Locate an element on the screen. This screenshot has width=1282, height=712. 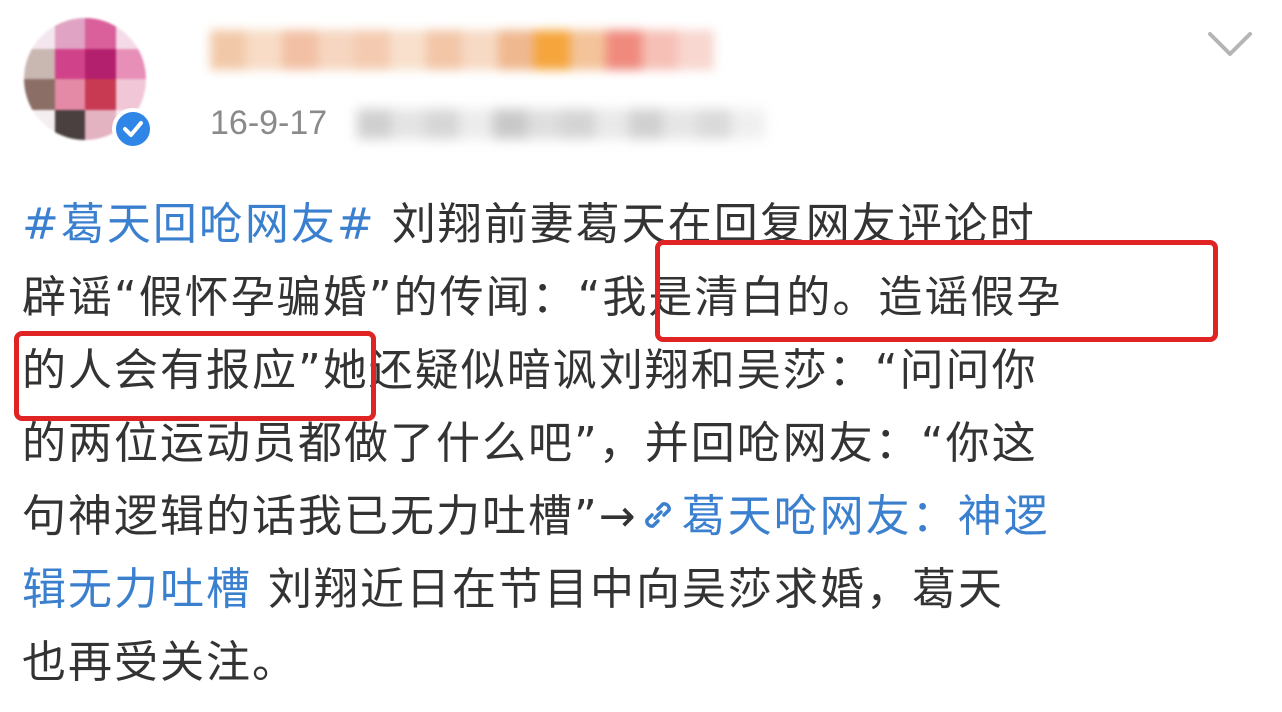
post-meta: 16-9-17 is located at coordinates (488, 123).